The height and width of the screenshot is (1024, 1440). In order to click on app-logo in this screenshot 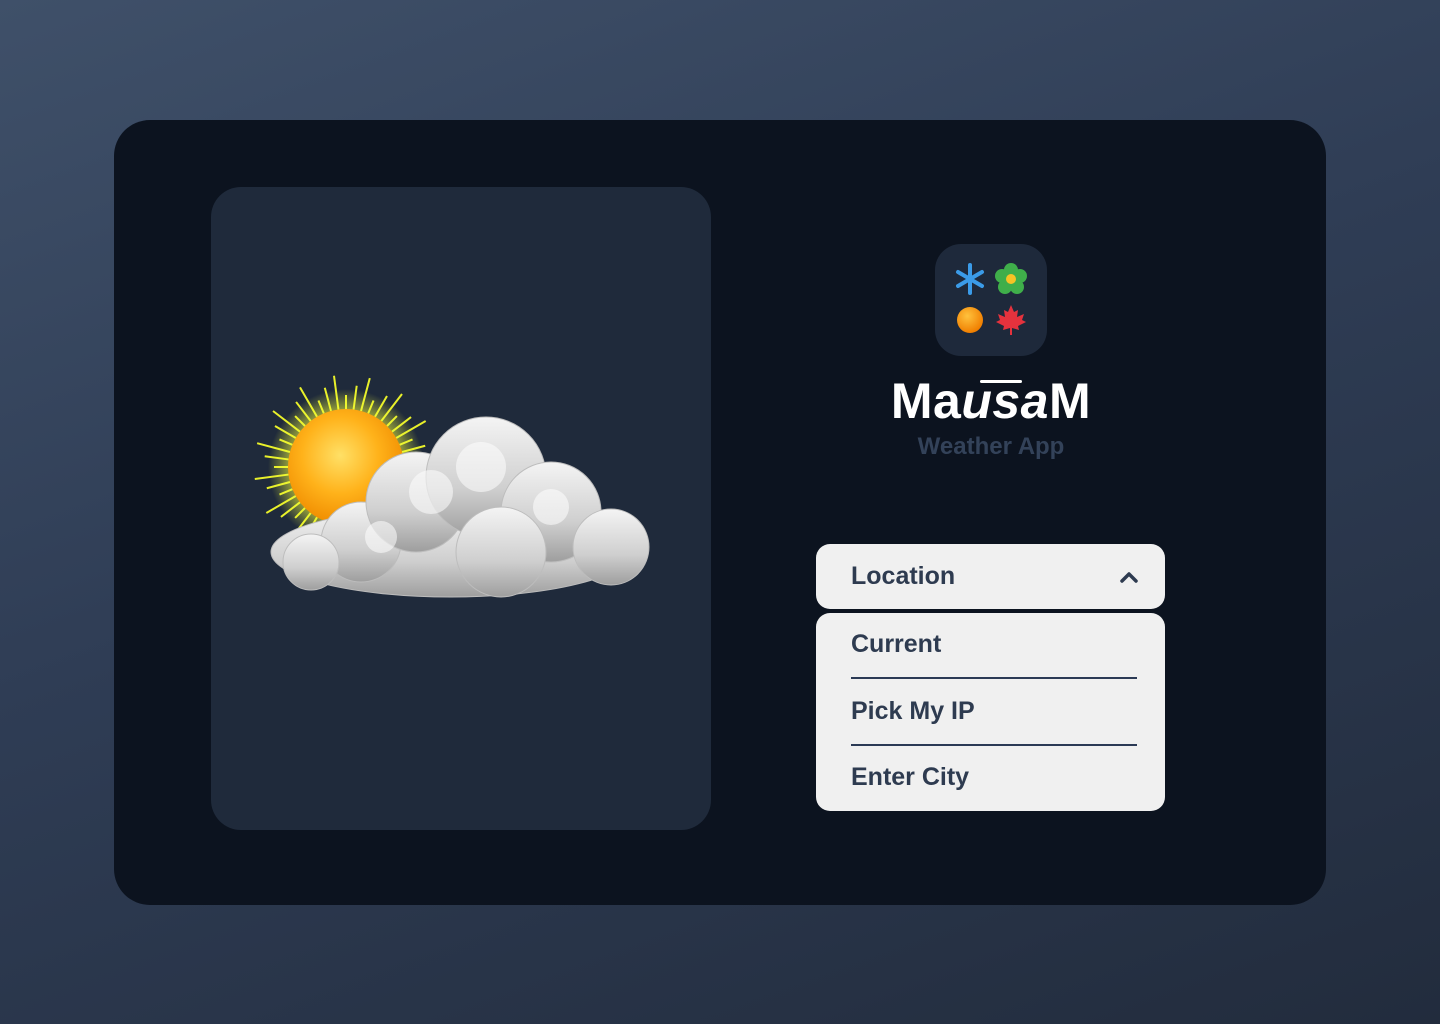, I will do `click(991, 300)`.